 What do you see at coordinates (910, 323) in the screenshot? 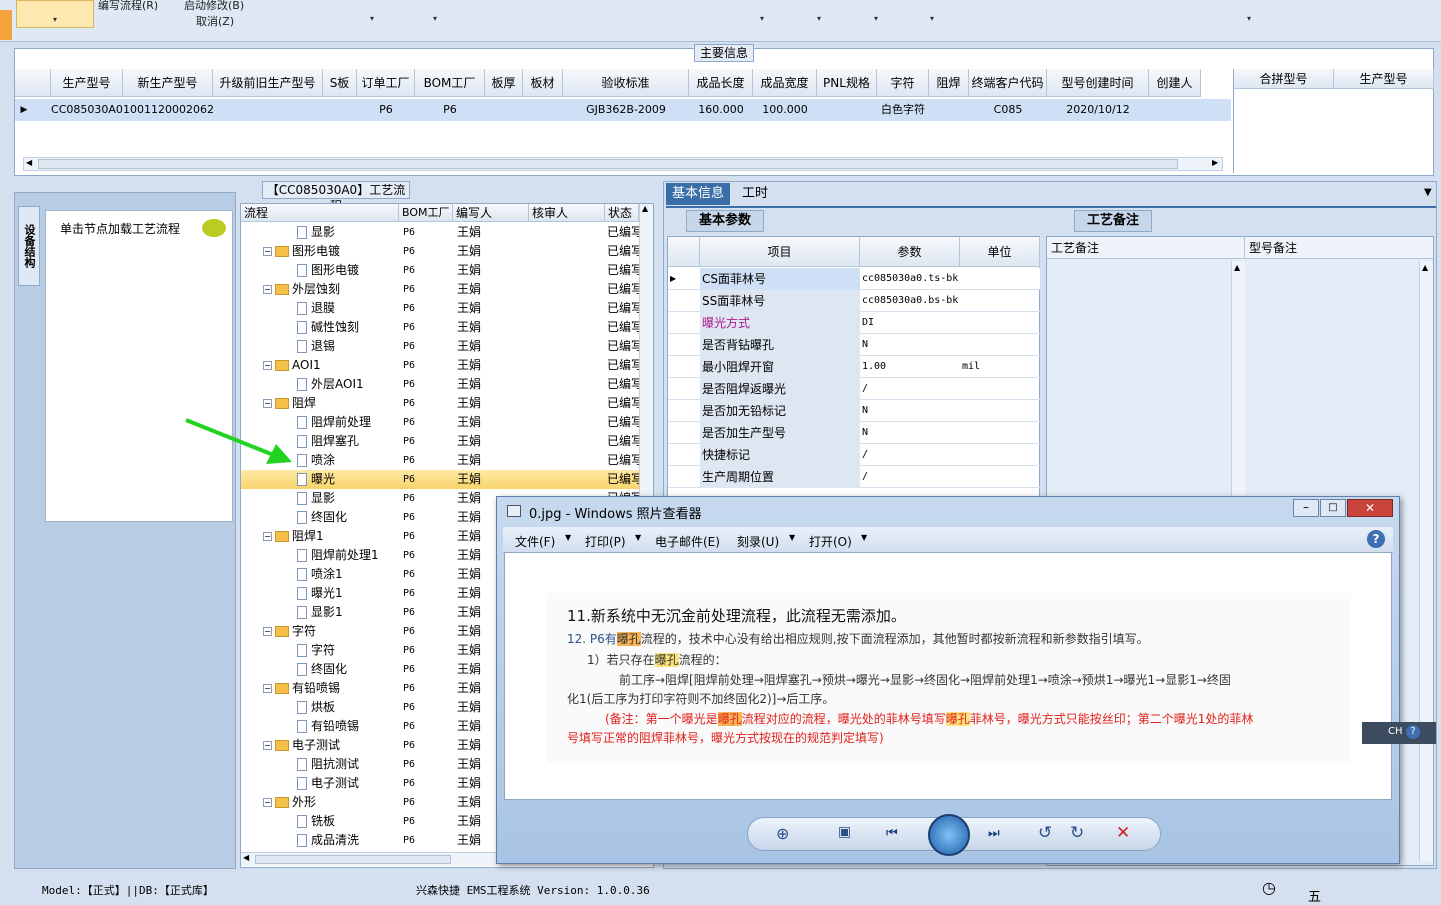
I see `param-value: DI` at bounding box center [910, 323].